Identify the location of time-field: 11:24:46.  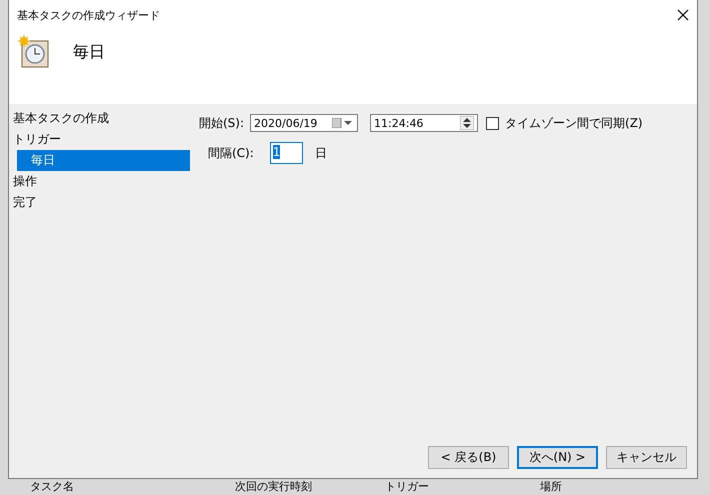
(424, 123).